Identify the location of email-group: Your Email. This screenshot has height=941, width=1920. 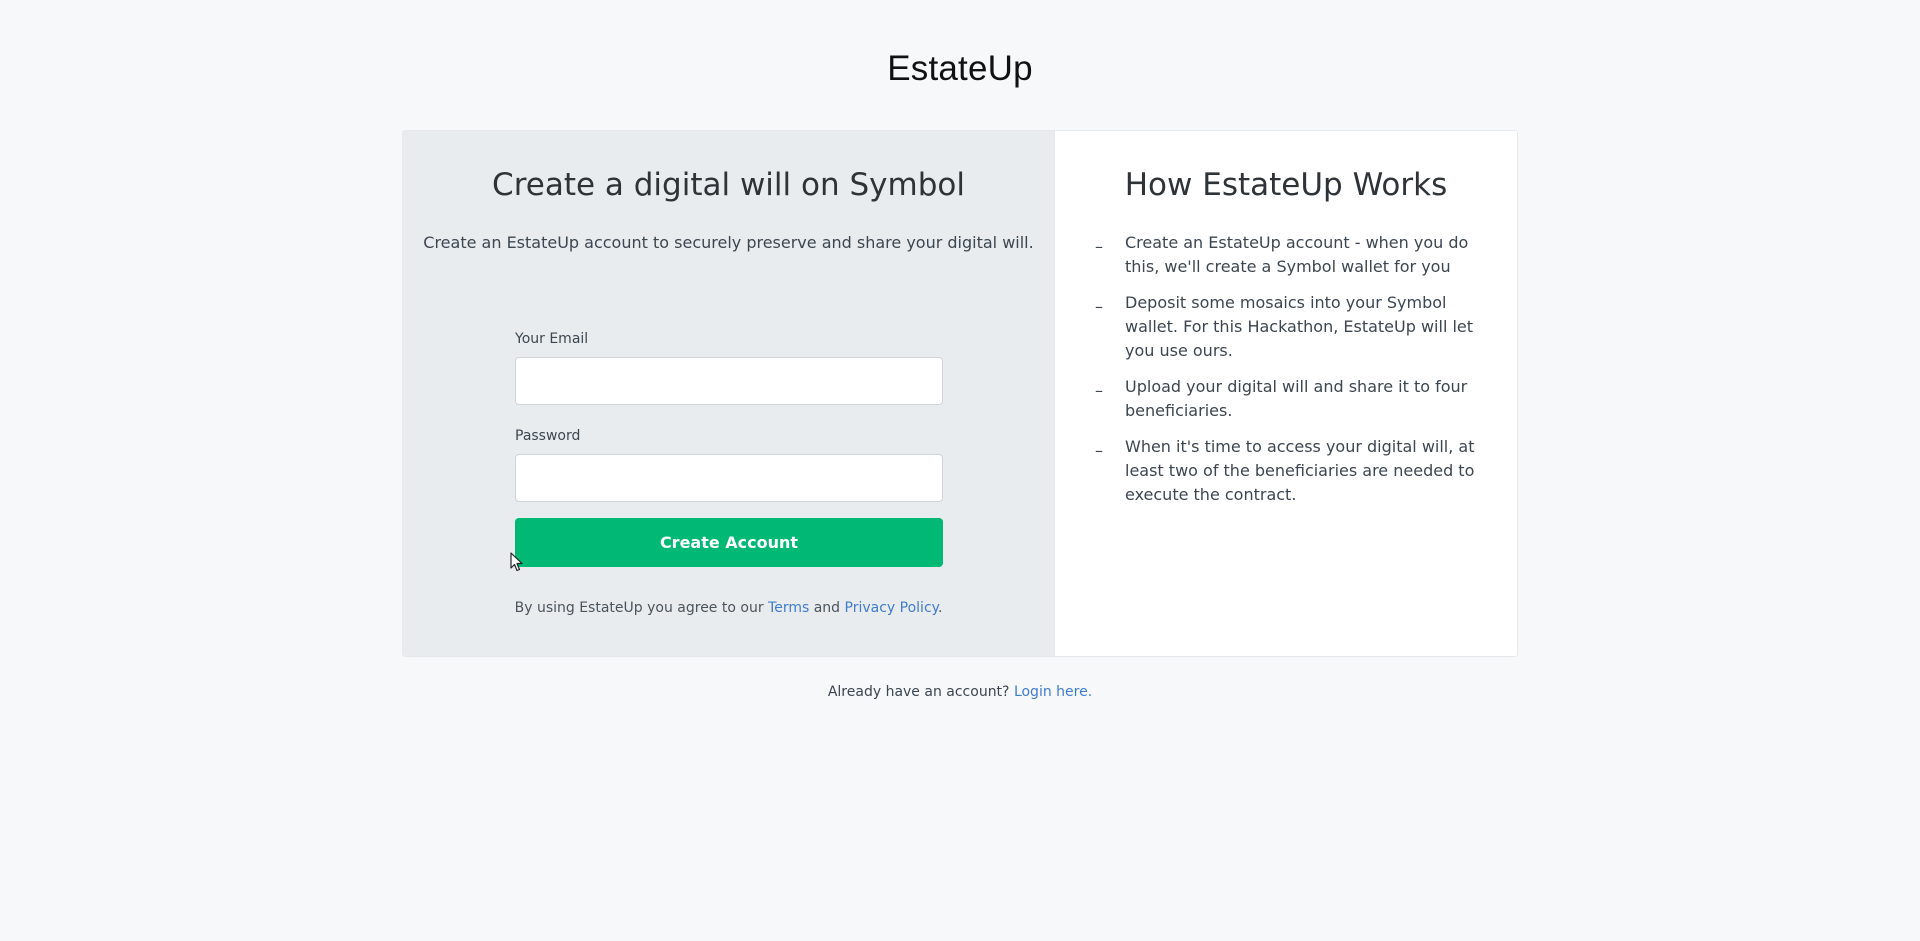
(729, 368).